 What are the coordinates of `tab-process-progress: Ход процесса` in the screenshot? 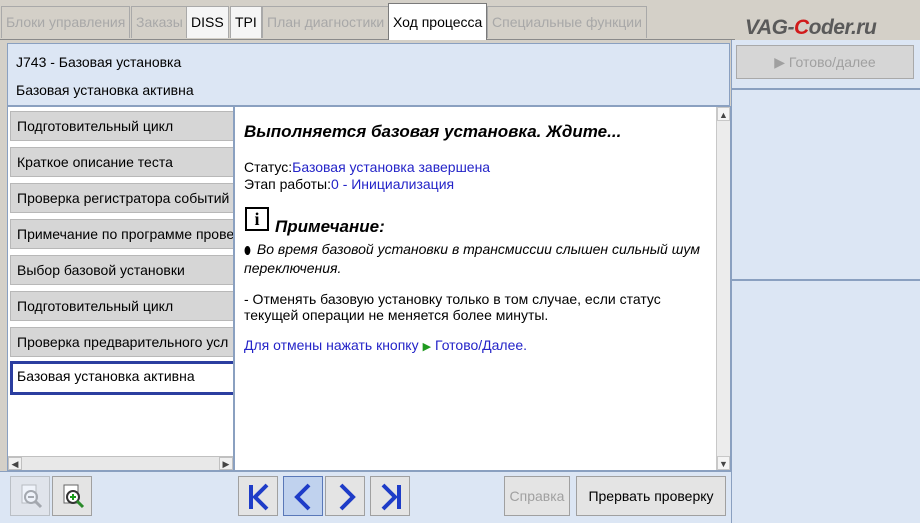 It's located at (438, 21).